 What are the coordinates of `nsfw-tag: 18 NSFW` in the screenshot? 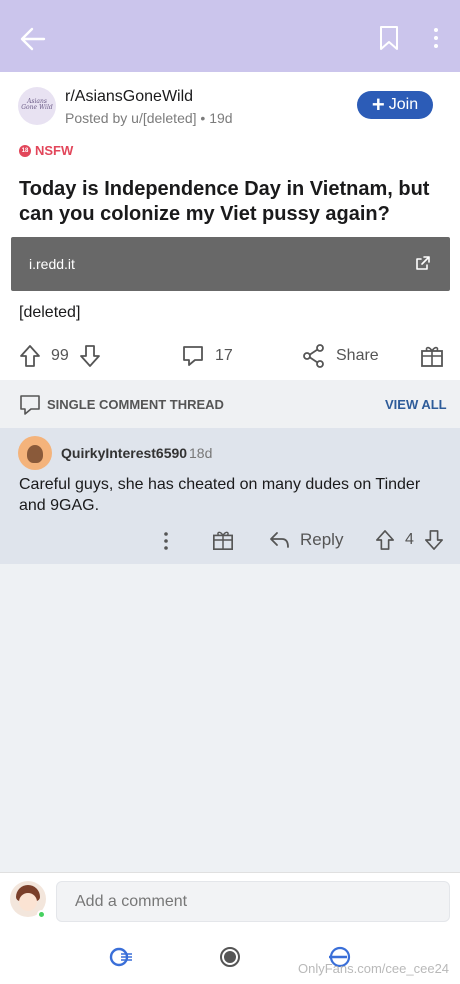 It's located at (46, 150).